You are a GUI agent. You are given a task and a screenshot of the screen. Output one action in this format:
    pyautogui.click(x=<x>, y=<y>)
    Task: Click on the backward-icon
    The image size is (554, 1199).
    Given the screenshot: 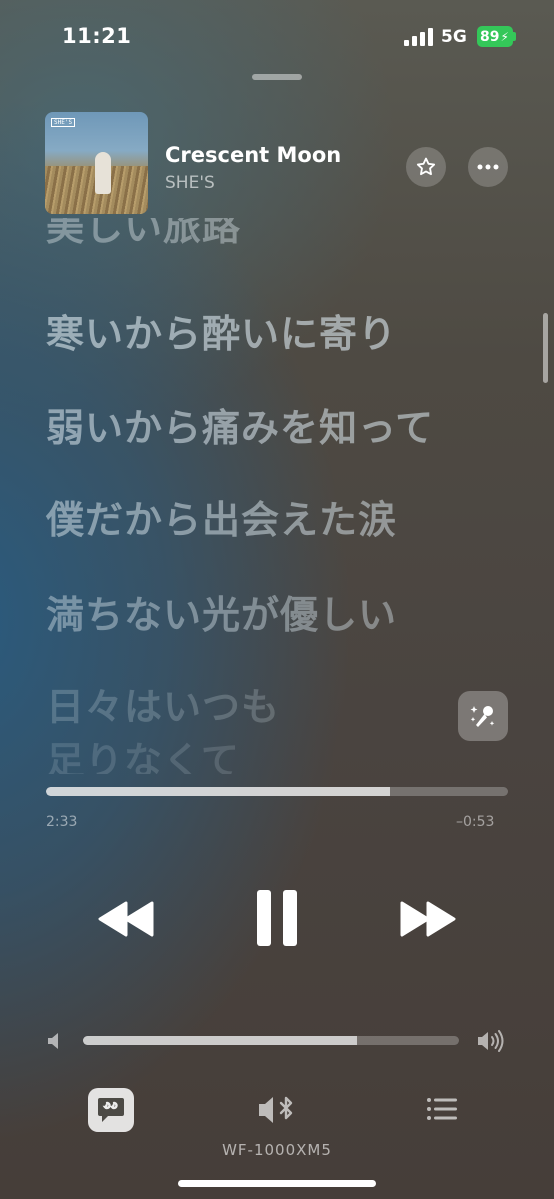 What is the action you would take?
    pyautogui.click(x=126, y=919)
    